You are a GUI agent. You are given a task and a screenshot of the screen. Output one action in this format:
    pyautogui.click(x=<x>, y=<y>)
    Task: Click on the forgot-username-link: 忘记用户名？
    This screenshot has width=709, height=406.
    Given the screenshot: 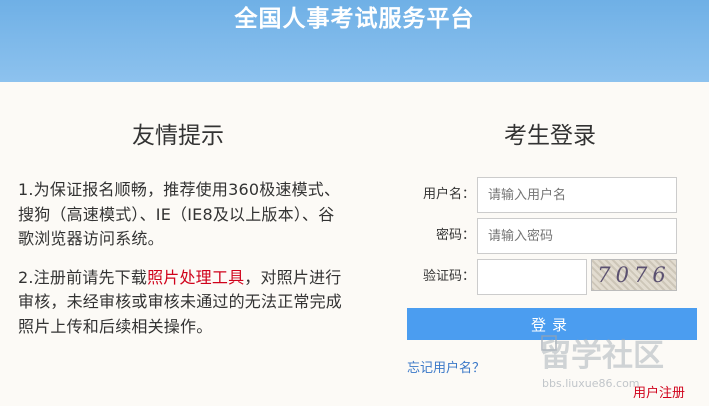 What is the action you would take?
    pyautogui.click(x=446, y=366)
    